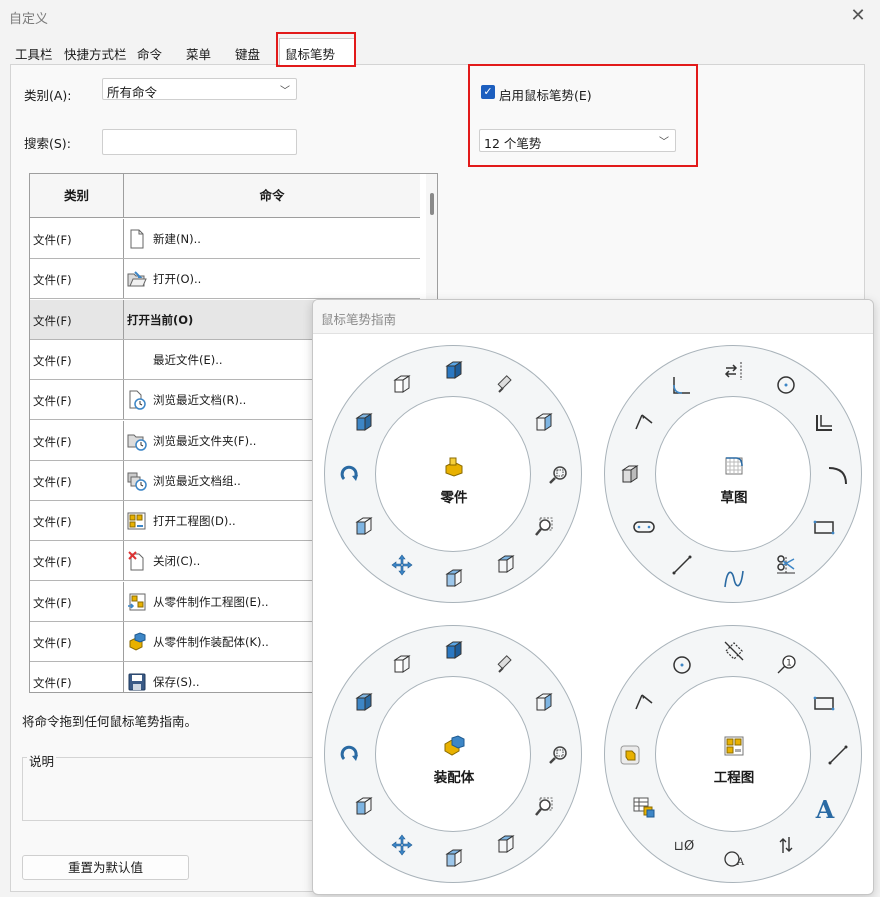 The width and height of the screenshot is (880, 897). What do you see at coordinates (824, 423) in the screenshot?
I see `offset-entities-icon` at bounding box center [824, 423].